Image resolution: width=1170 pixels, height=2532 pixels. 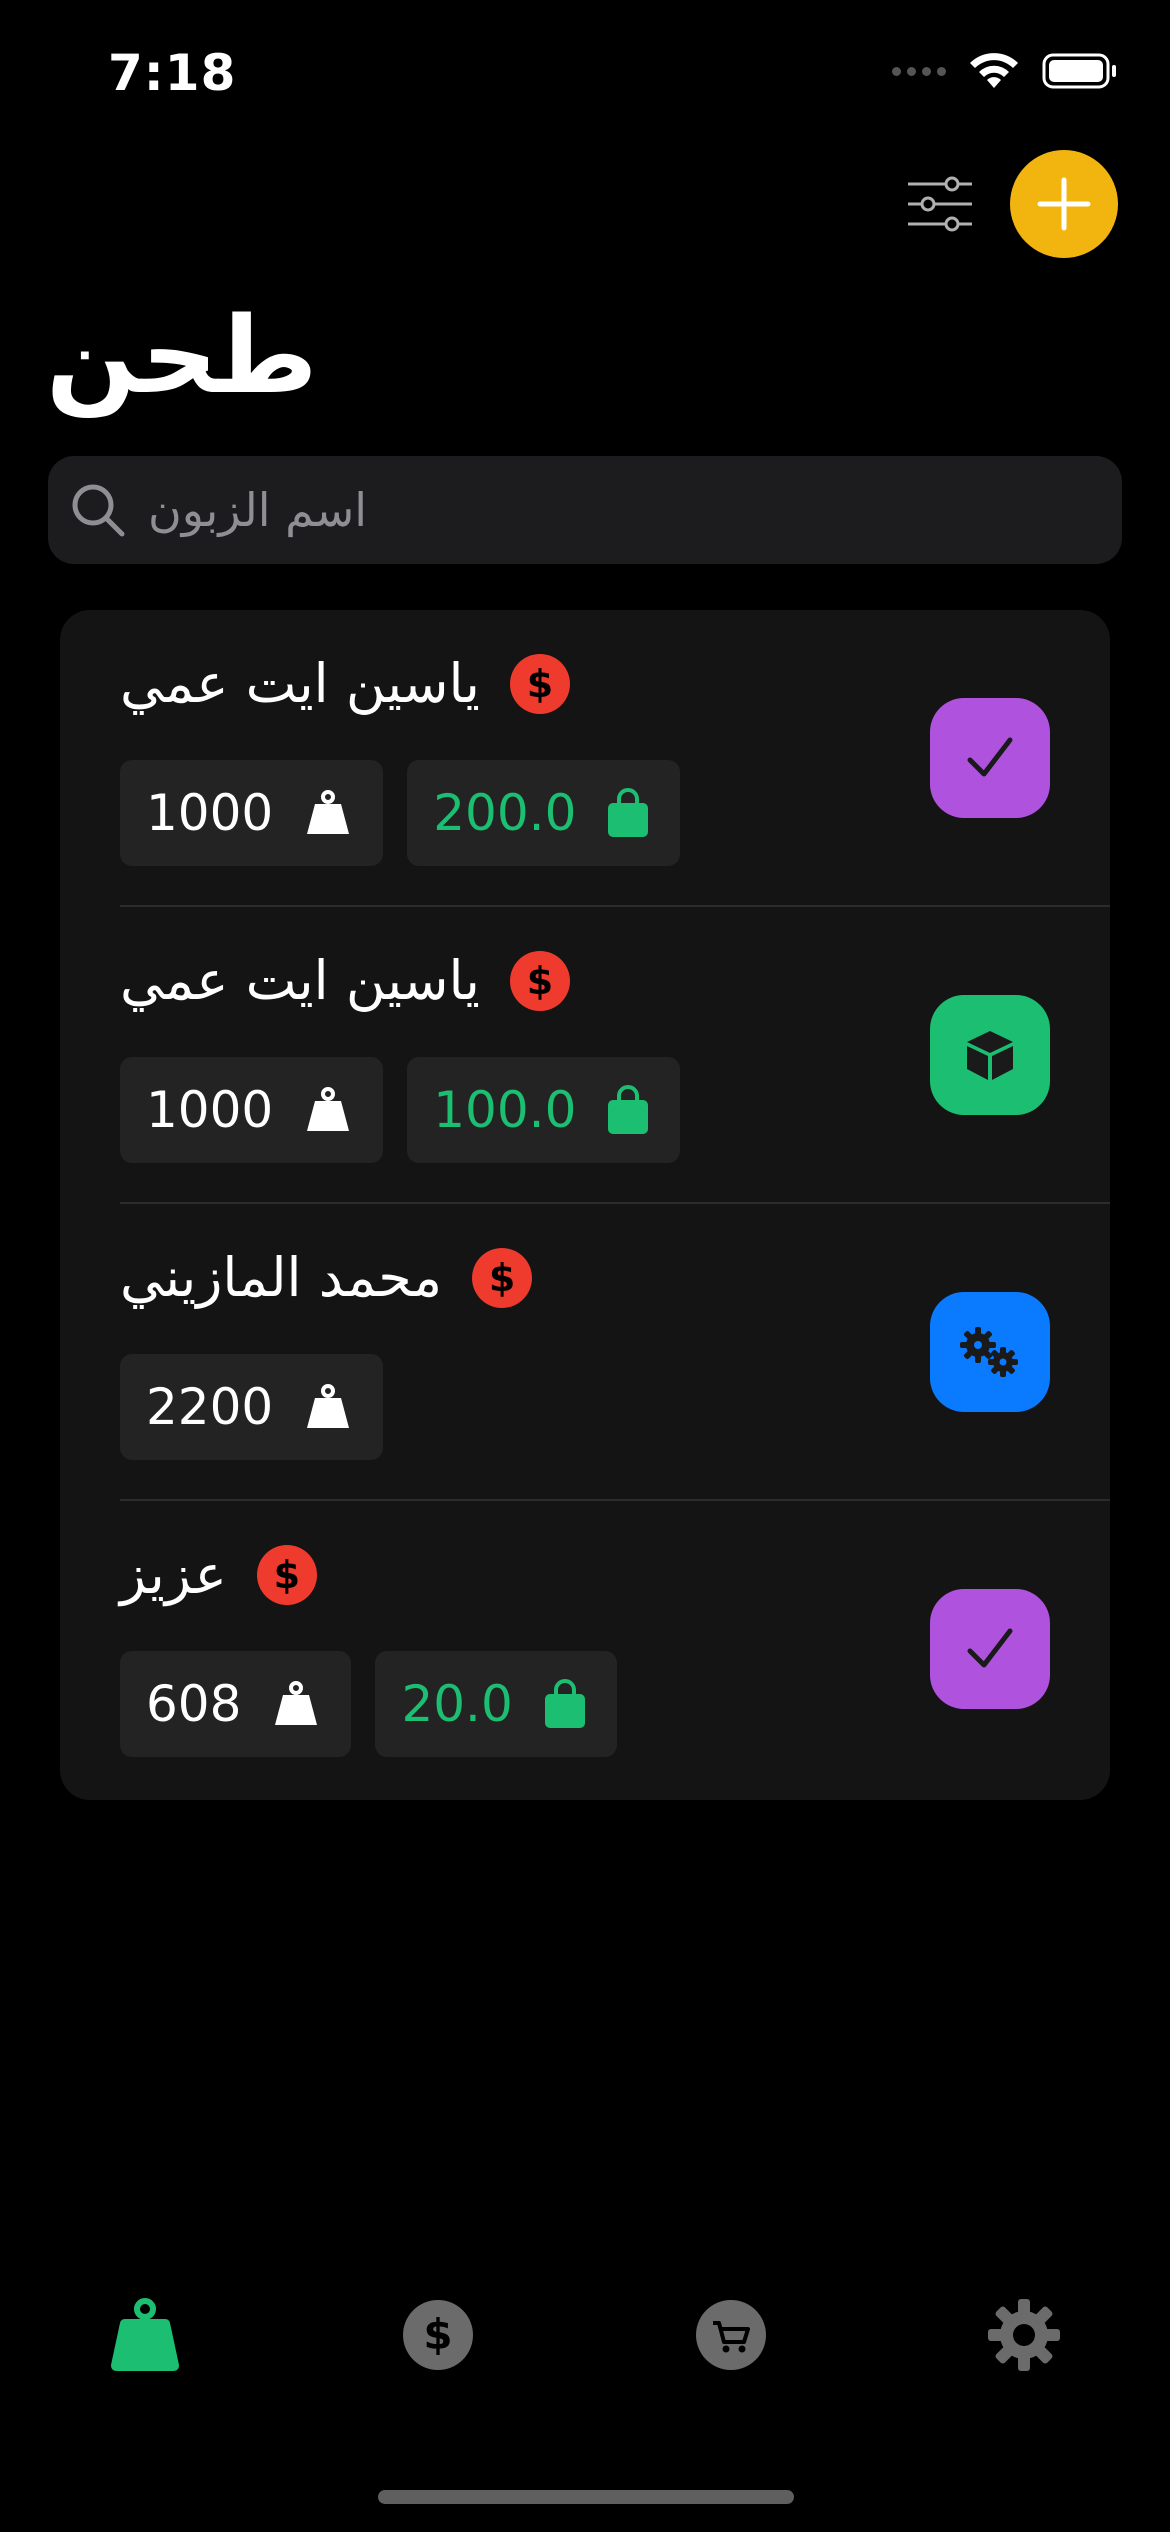 I want to click on status-bar: 7:18, so click(x=585, y=70).